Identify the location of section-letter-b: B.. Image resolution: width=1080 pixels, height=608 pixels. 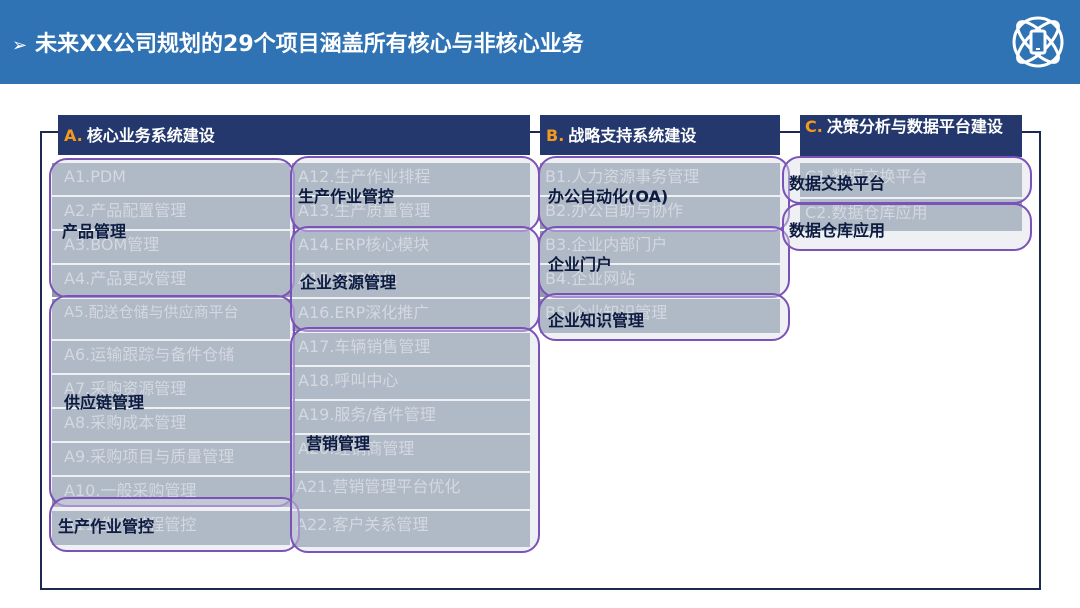
(555, 135).